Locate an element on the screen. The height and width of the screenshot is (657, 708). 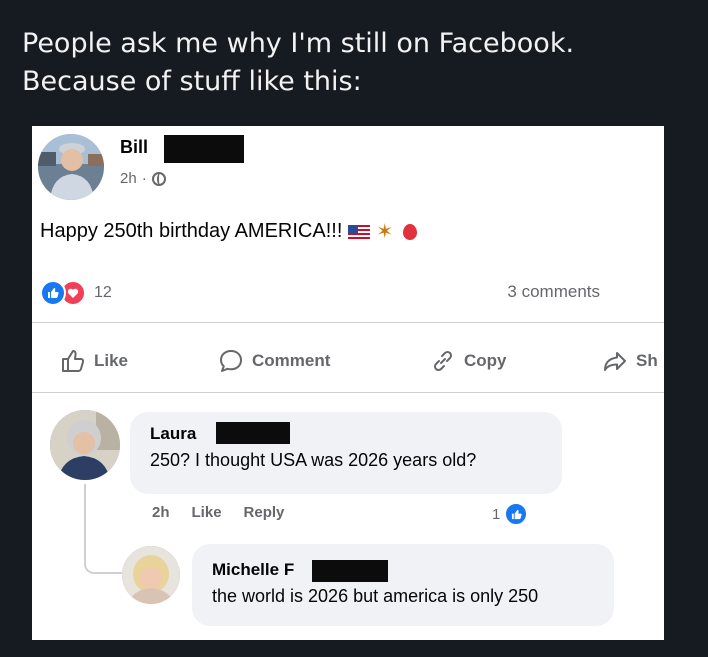
copy-button: Copy is located at coordinates (468, 361).